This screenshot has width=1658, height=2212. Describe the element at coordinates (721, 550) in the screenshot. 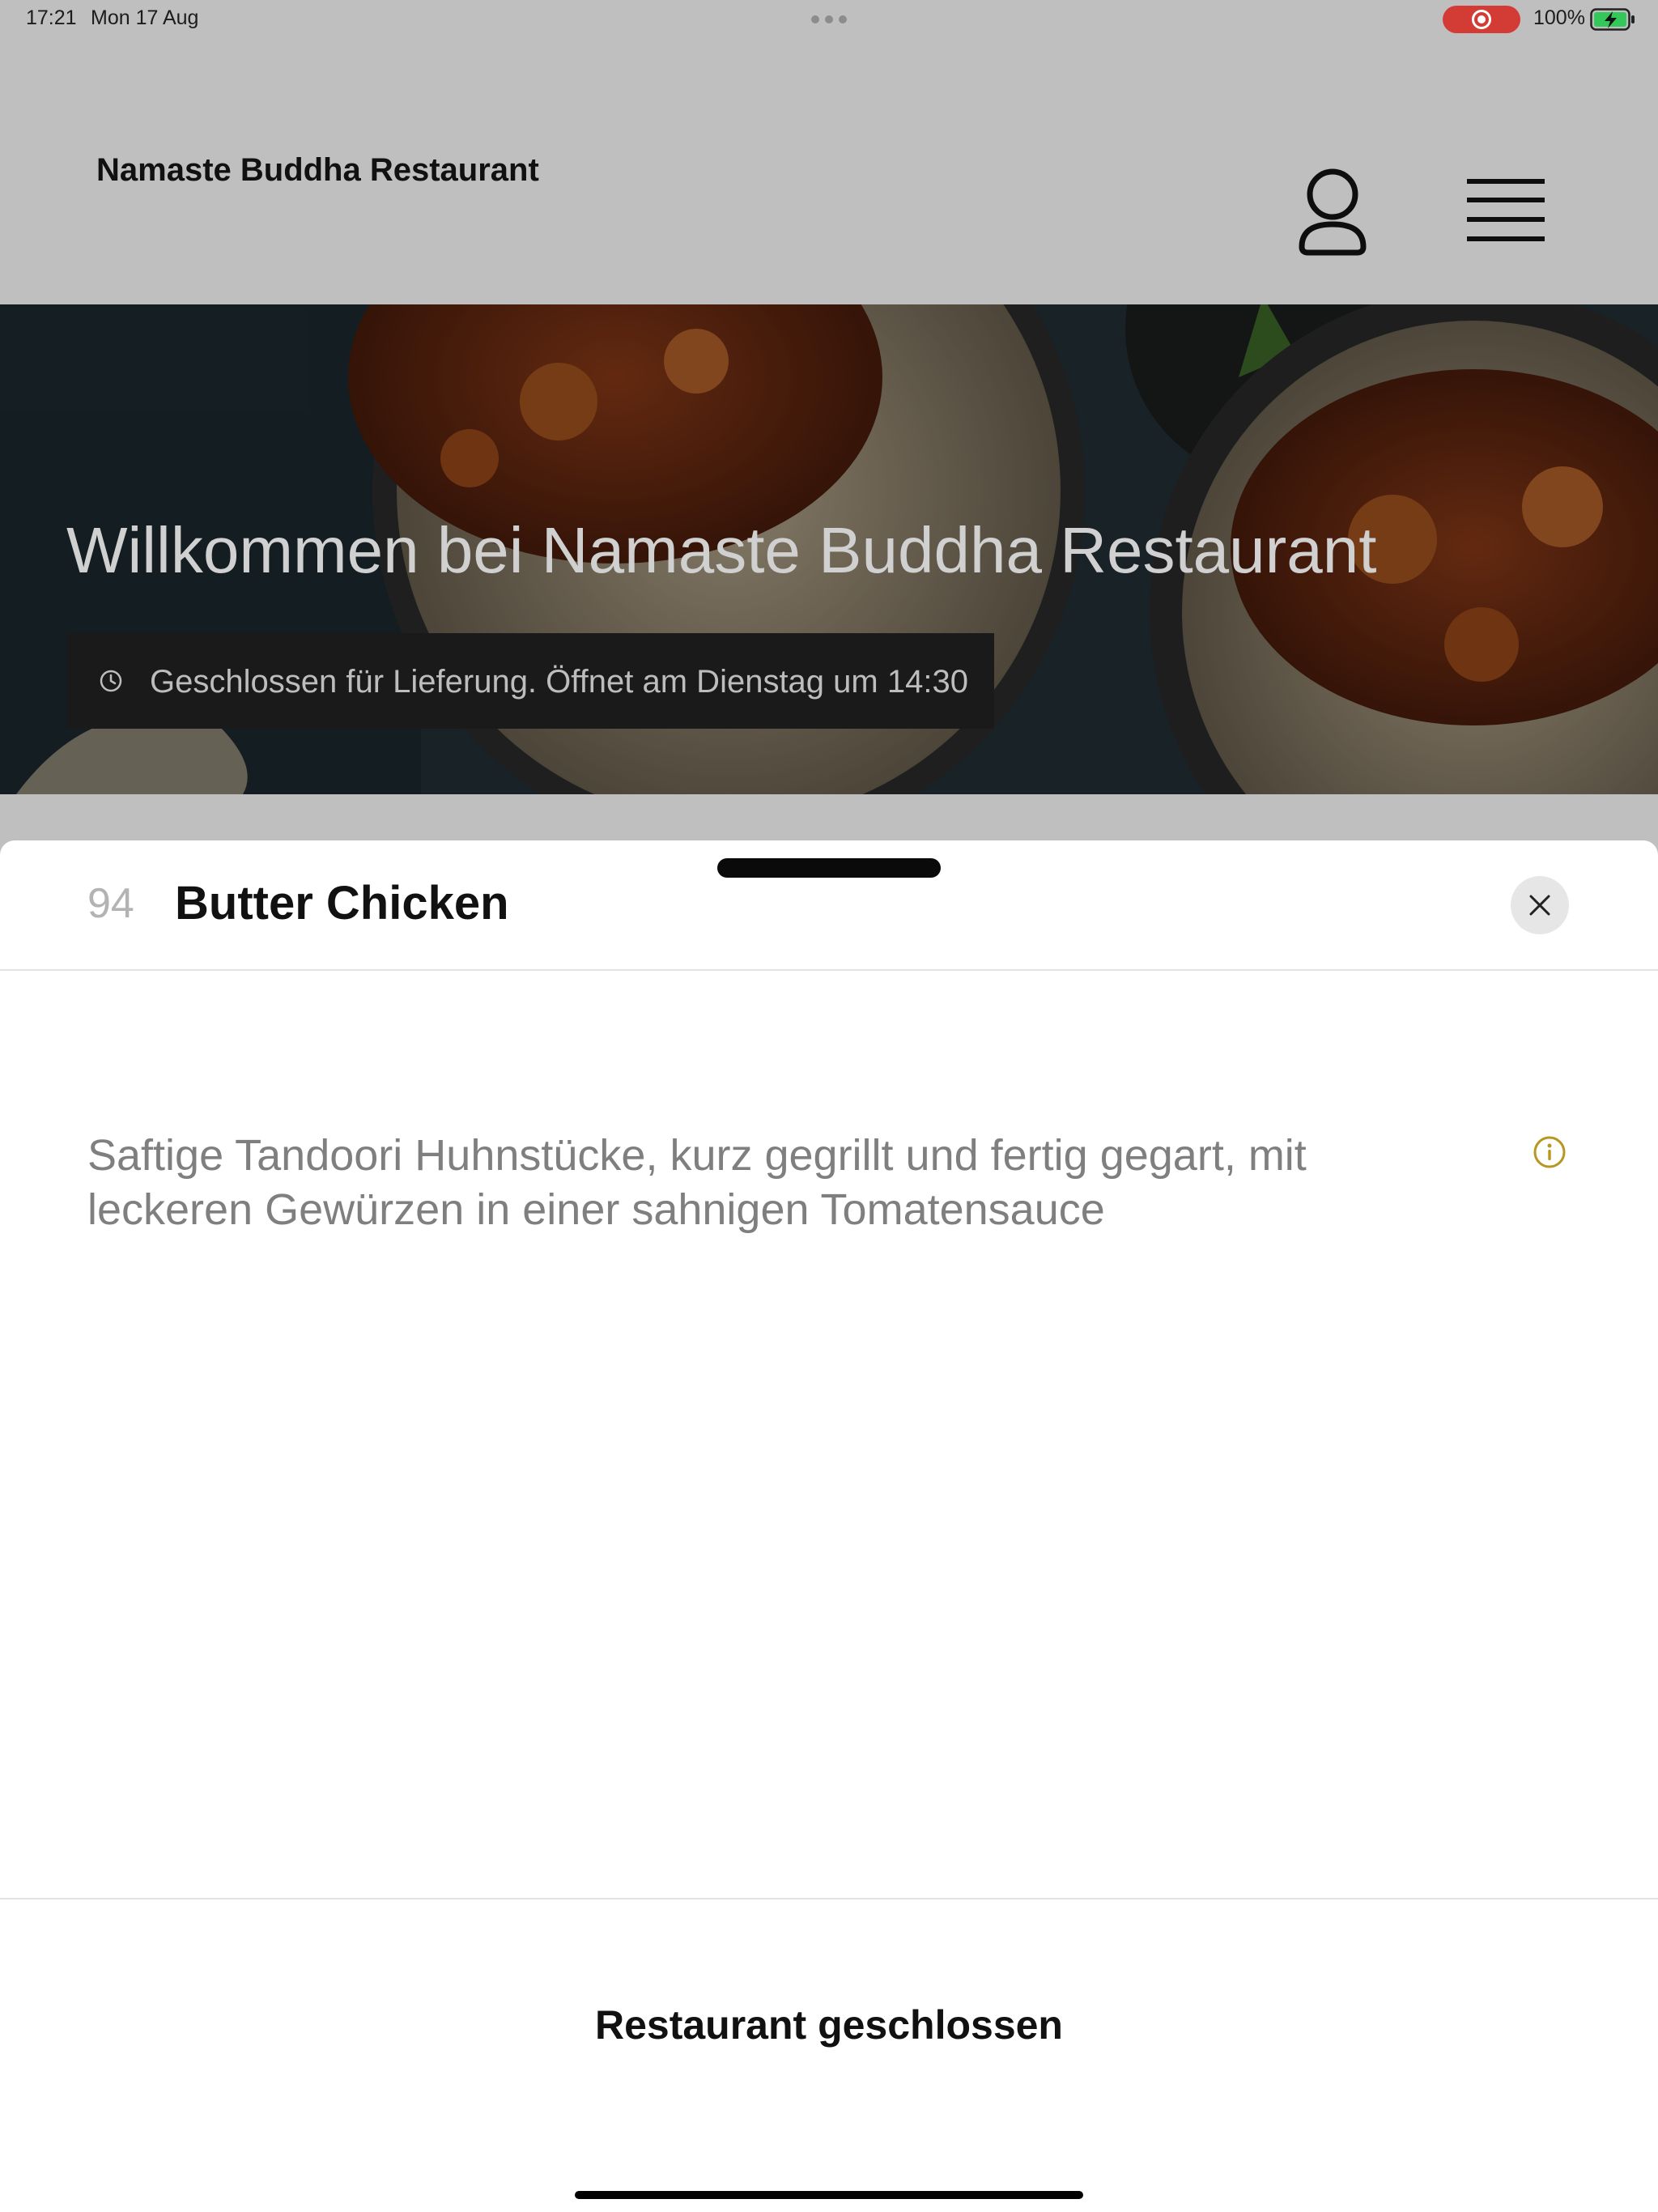

I see `hero-title: Willkommen bei Namaste Buddha Restaurant` at that location.